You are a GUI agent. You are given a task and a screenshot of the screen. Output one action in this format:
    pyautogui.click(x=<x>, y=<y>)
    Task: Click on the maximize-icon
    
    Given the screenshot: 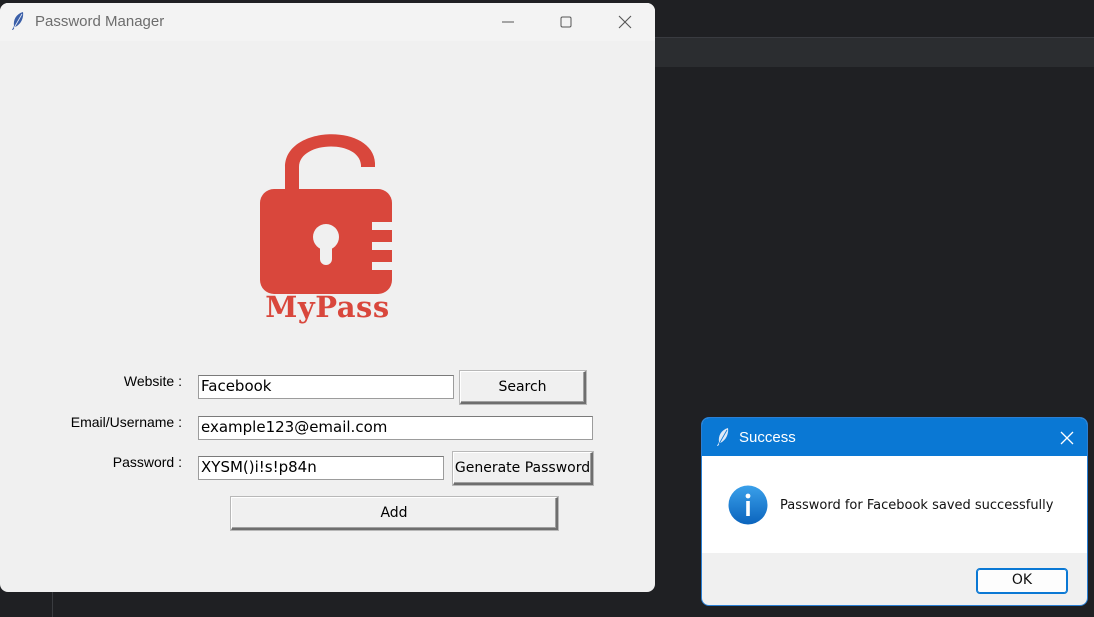 What is the action you would take?
    pyautogui.click(x=566, y=22)
    